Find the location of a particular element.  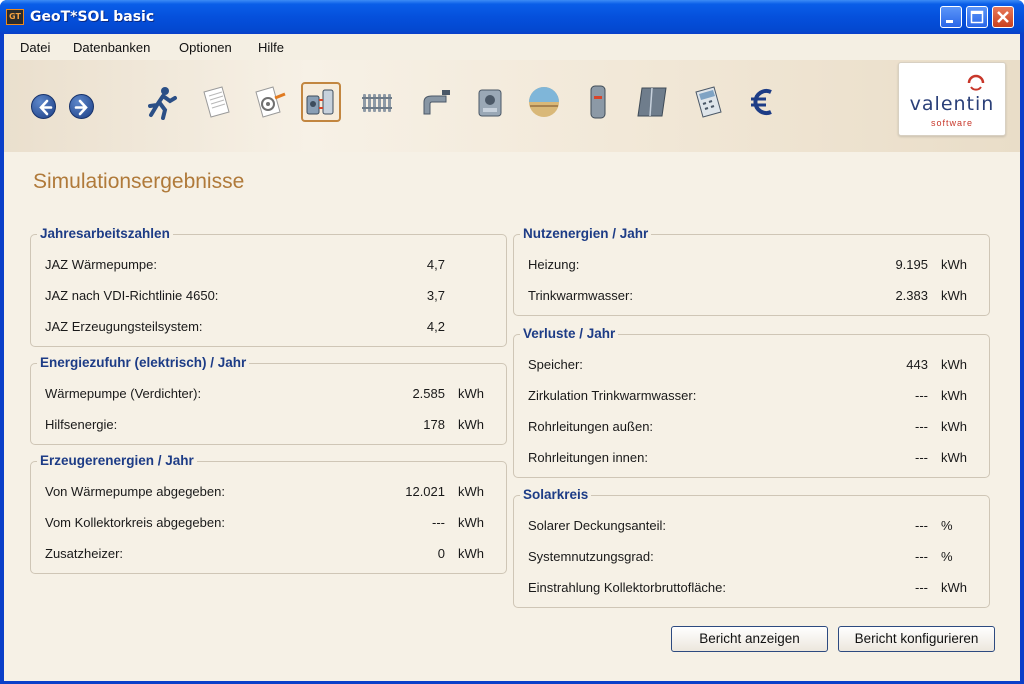

forward-button is located at coordinates (81, 106).